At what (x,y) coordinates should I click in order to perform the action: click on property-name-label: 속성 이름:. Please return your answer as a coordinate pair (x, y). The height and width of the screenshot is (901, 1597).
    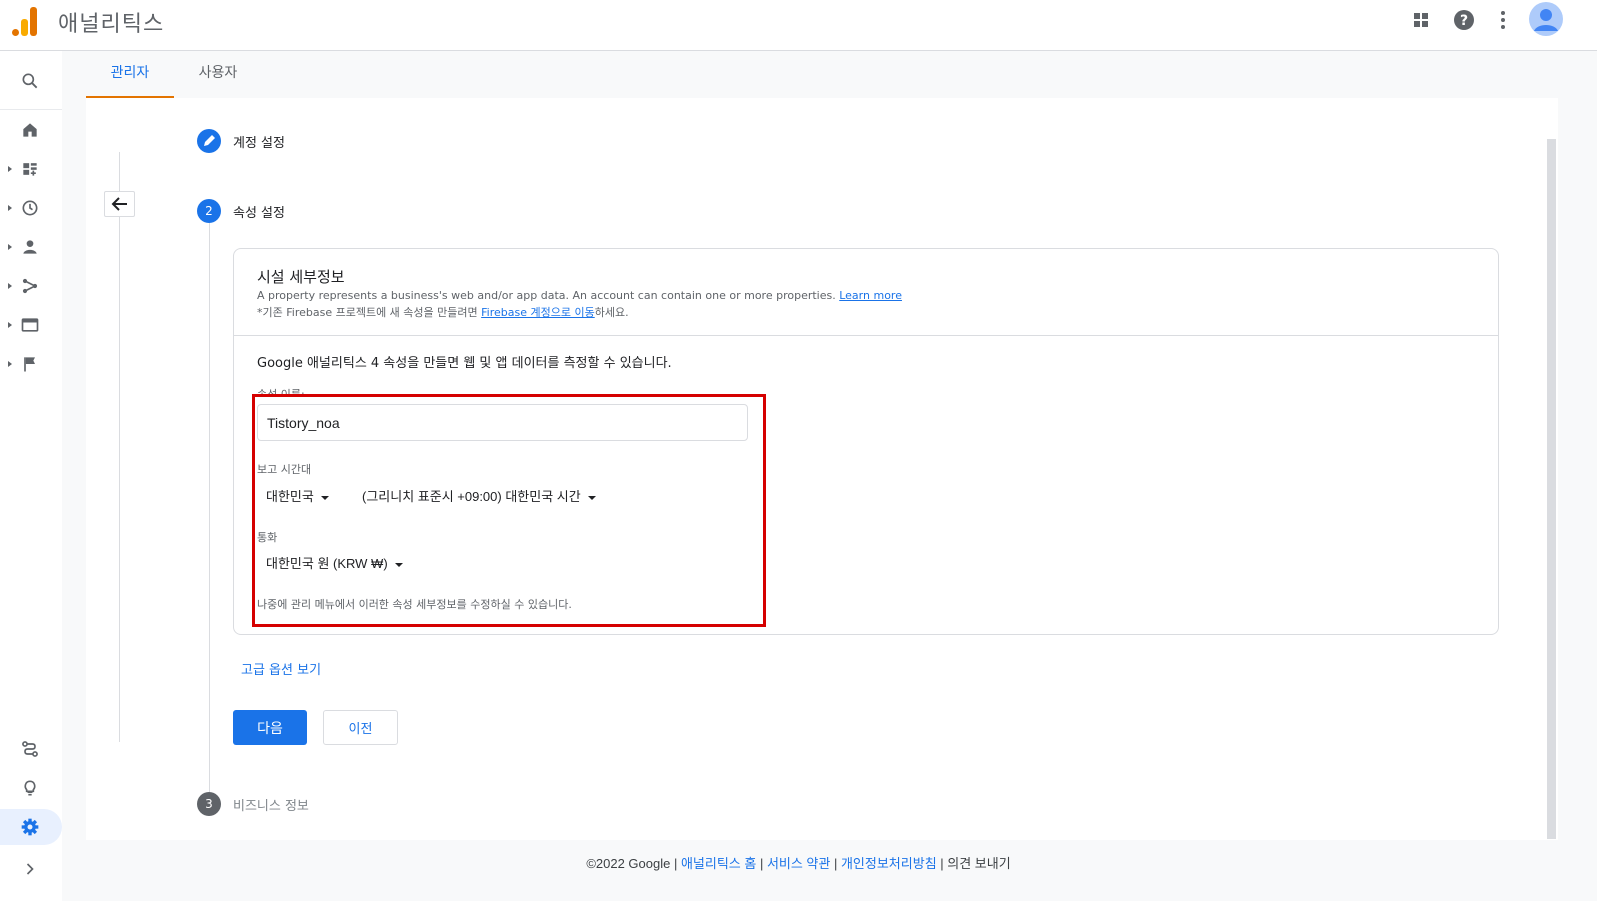
    Looking at the image, I should click on (281, 390).